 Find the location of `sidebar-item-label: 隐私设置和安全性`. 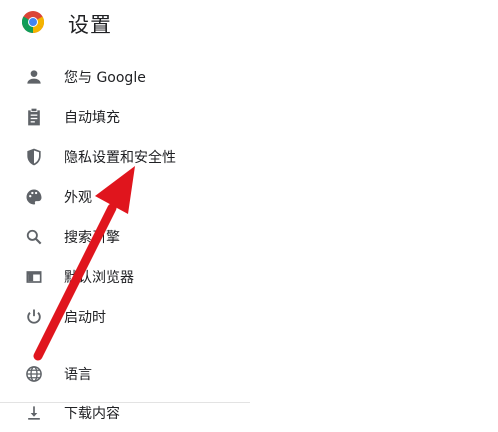

sidebar-item-label: 隐私设置和安全性 is located at coordinates (120, 158).